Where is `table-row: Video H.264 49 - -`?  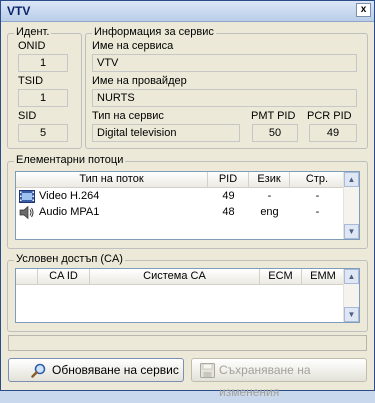 table-row: Video H.264 49 - - is located at coordinates (180, 196).